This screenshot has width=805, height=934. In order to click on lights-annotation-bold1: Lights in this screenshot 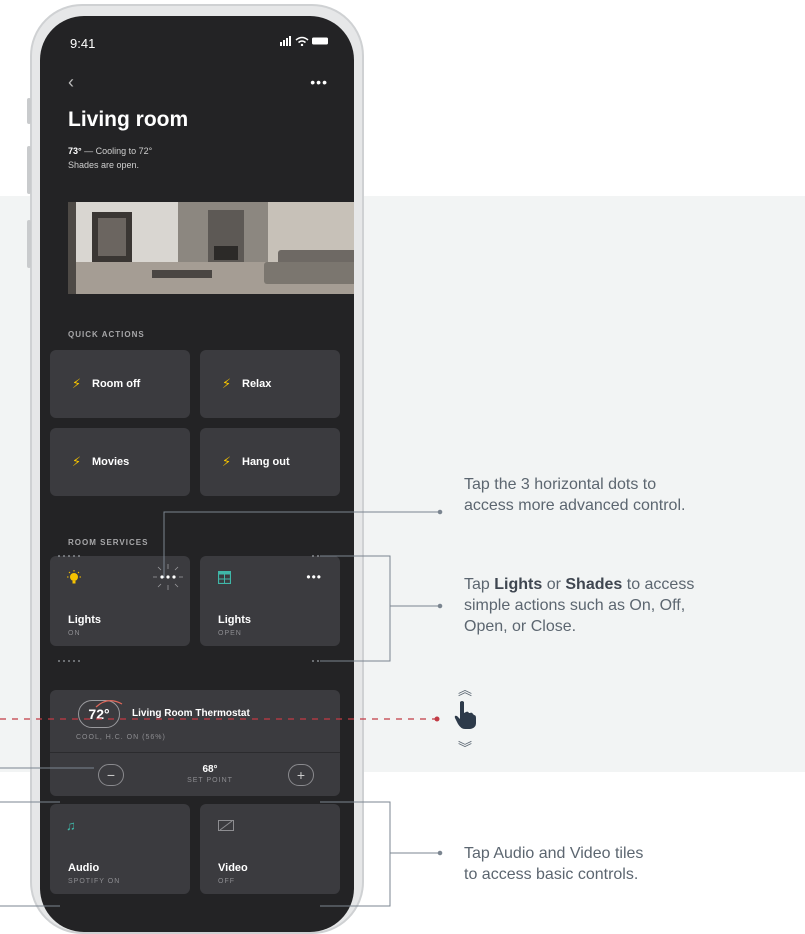, I will do `click(518, 584)`.